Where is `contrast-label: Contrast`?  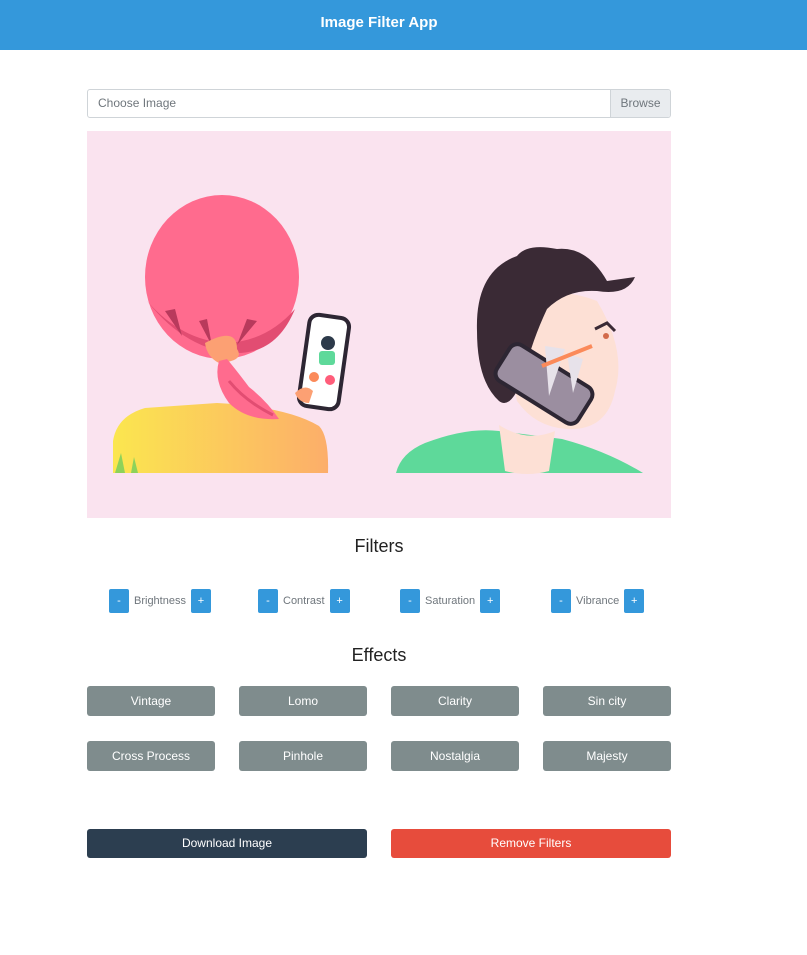
contrast-label: Contrast is located at coordinates (304, 601).